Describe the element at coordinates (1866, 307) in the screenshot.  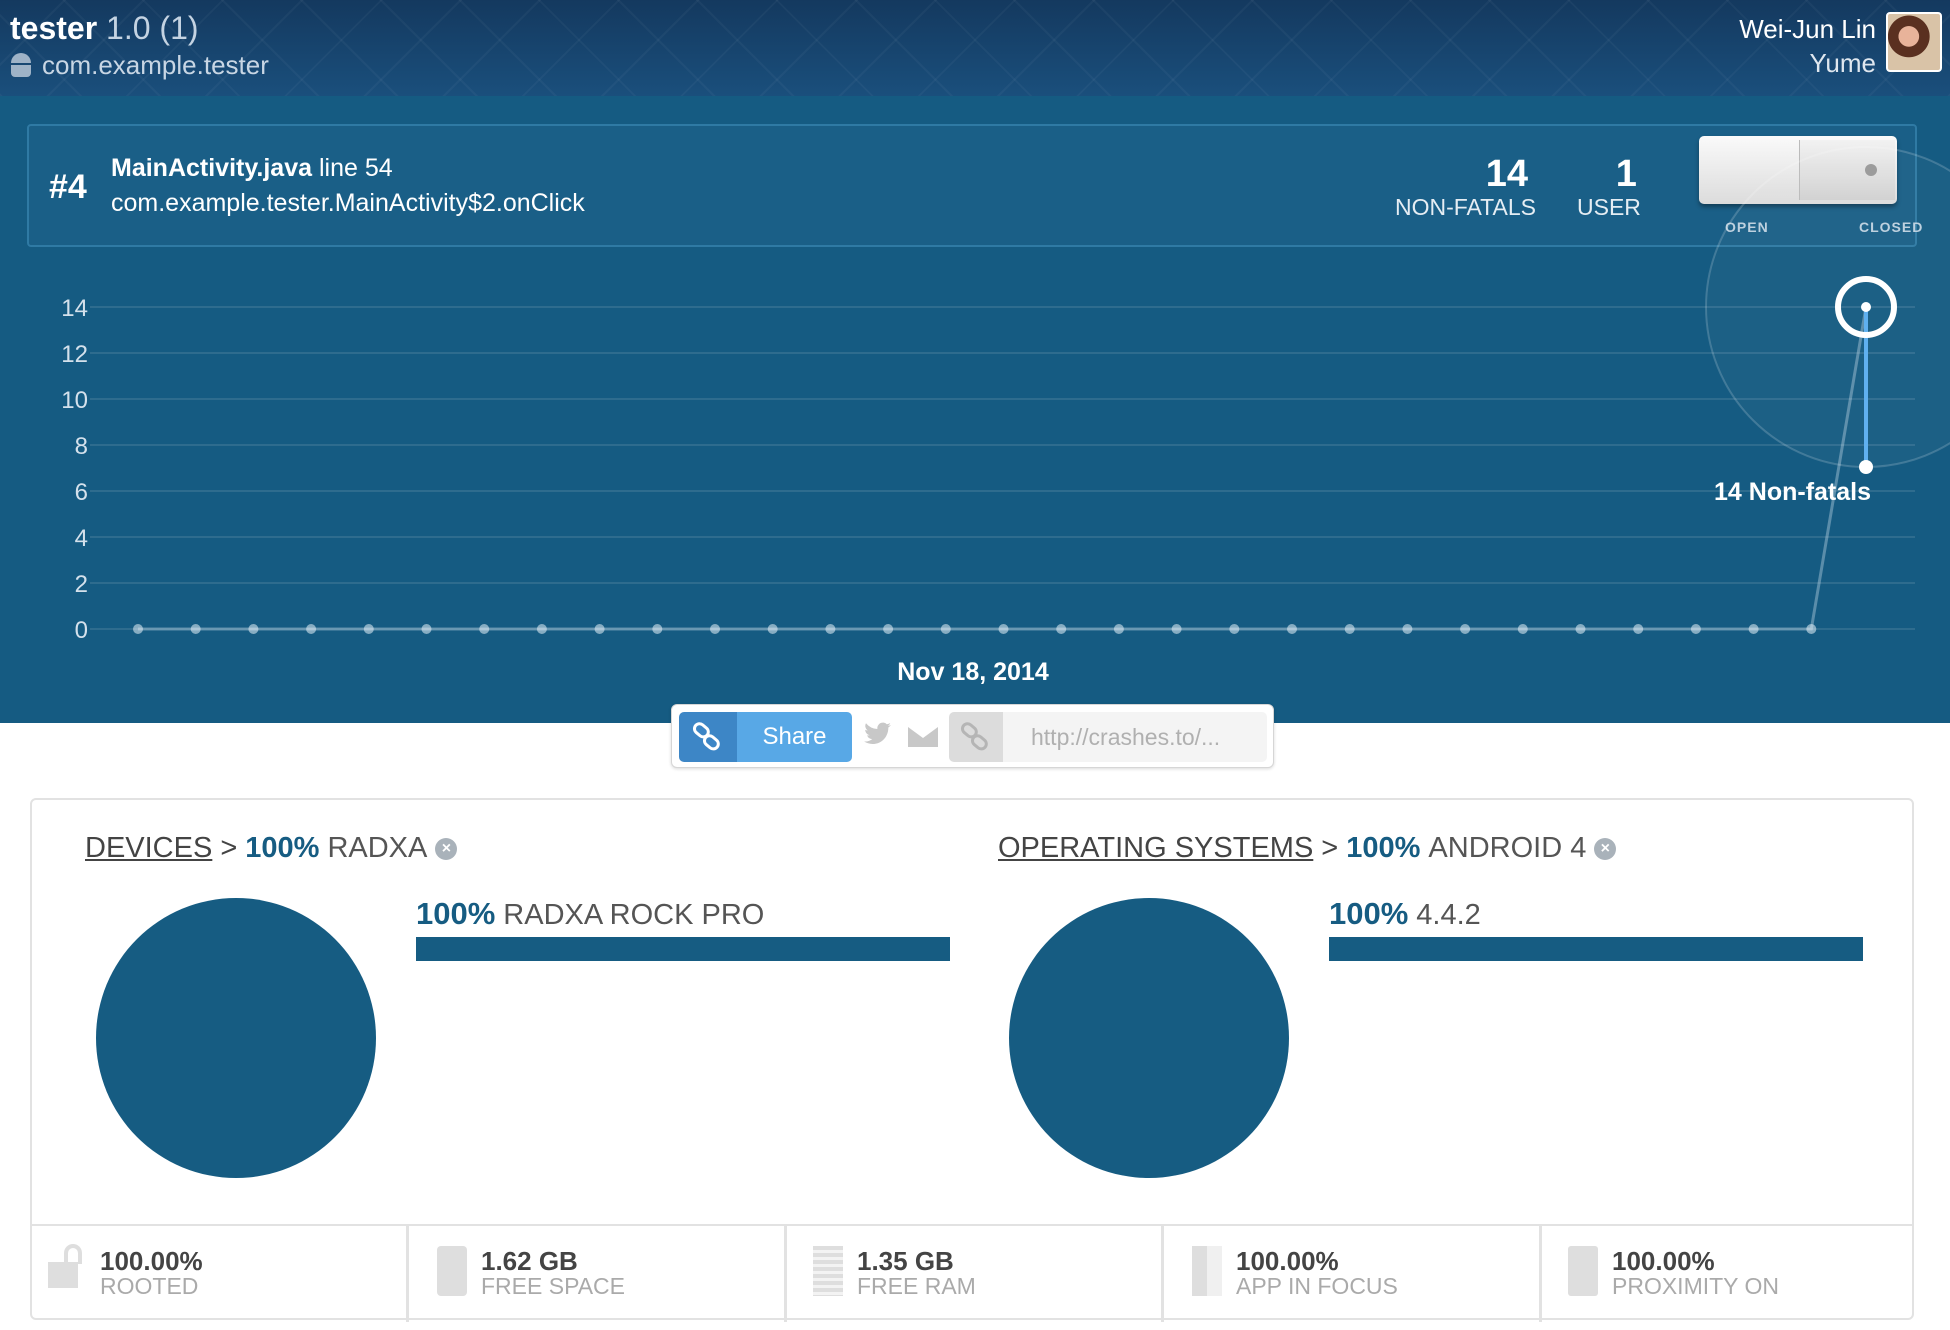
I see `highlighted-data-point-center` at that location.